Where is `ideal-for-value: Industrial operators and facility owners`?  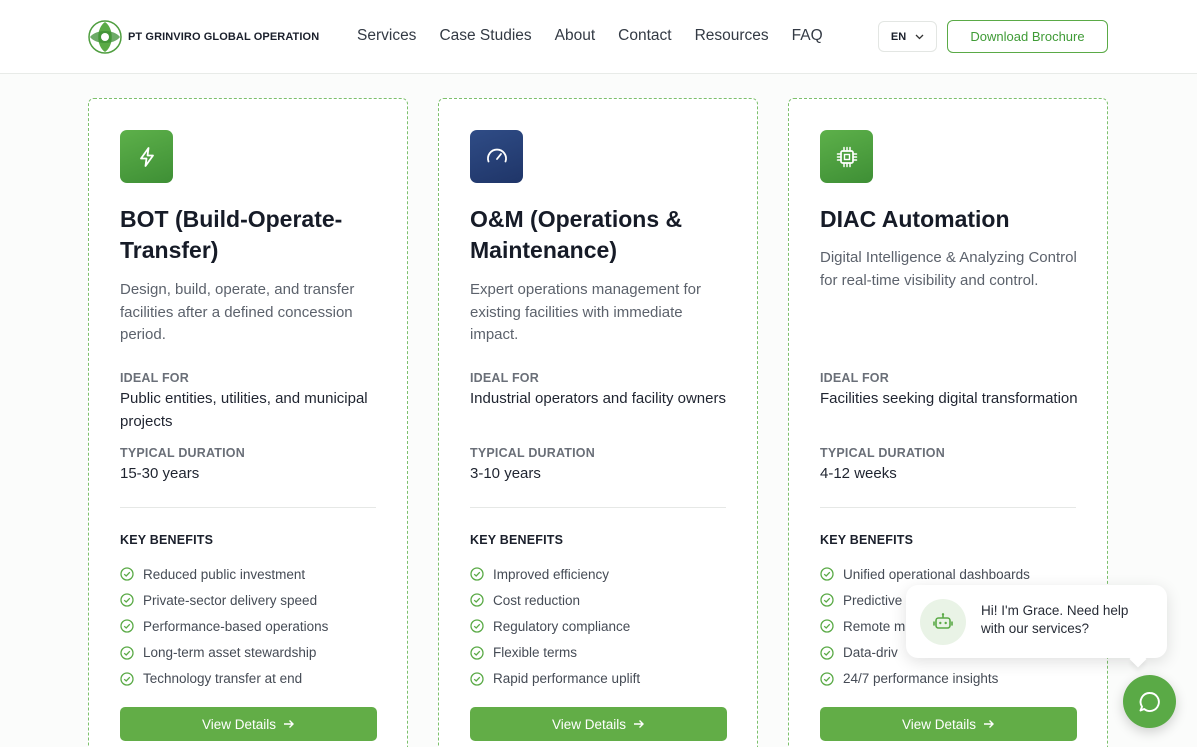 ideal-for-value: Industrial operators and facility owners is located at coordinates (598, 398).